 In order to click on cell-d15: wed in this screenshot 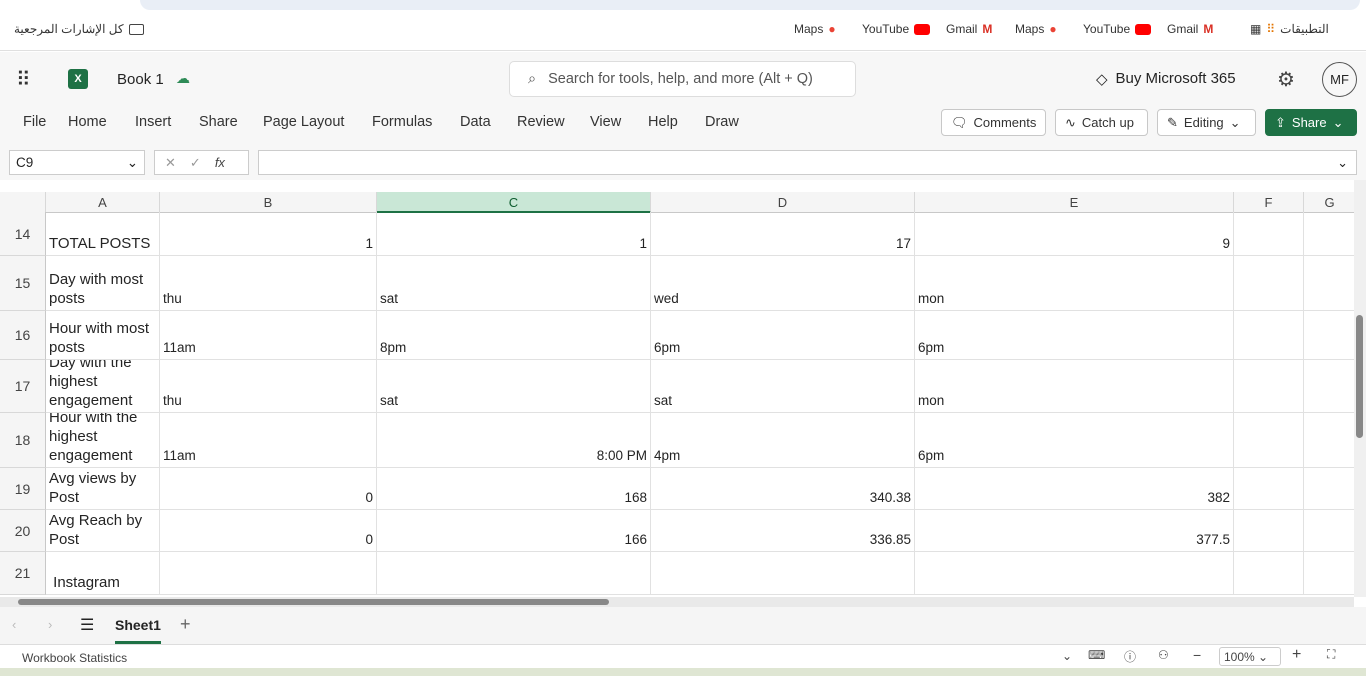, I will do `click(783, 283)`.